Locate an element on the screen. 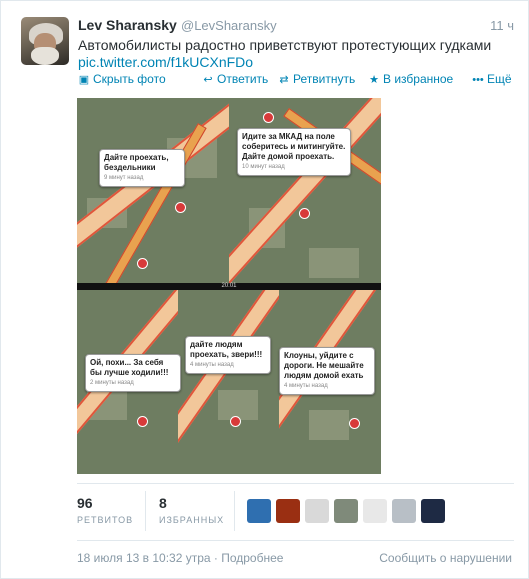 The height and width of the screenshot is (579, 529). reply-button: ↩ Ответить is located at coordinates (235, 79).